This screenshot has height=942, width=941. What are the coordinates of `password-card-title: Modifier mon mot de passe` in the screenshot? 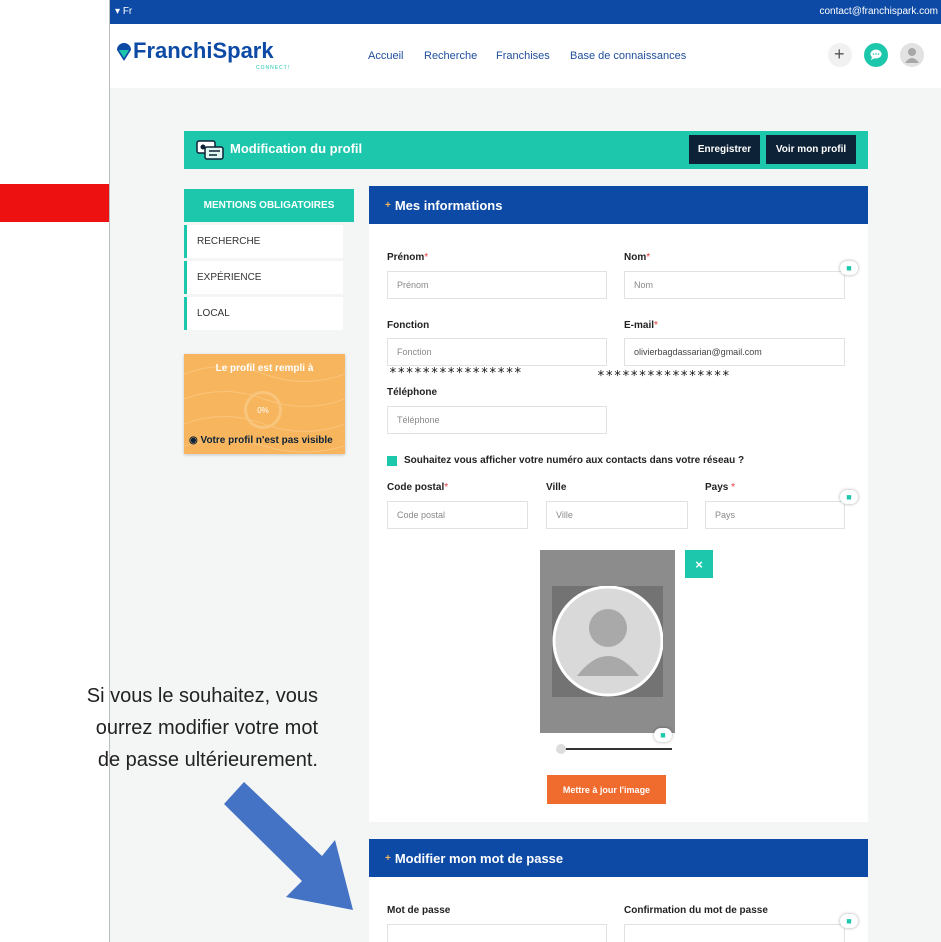 It's located at (479, 858).